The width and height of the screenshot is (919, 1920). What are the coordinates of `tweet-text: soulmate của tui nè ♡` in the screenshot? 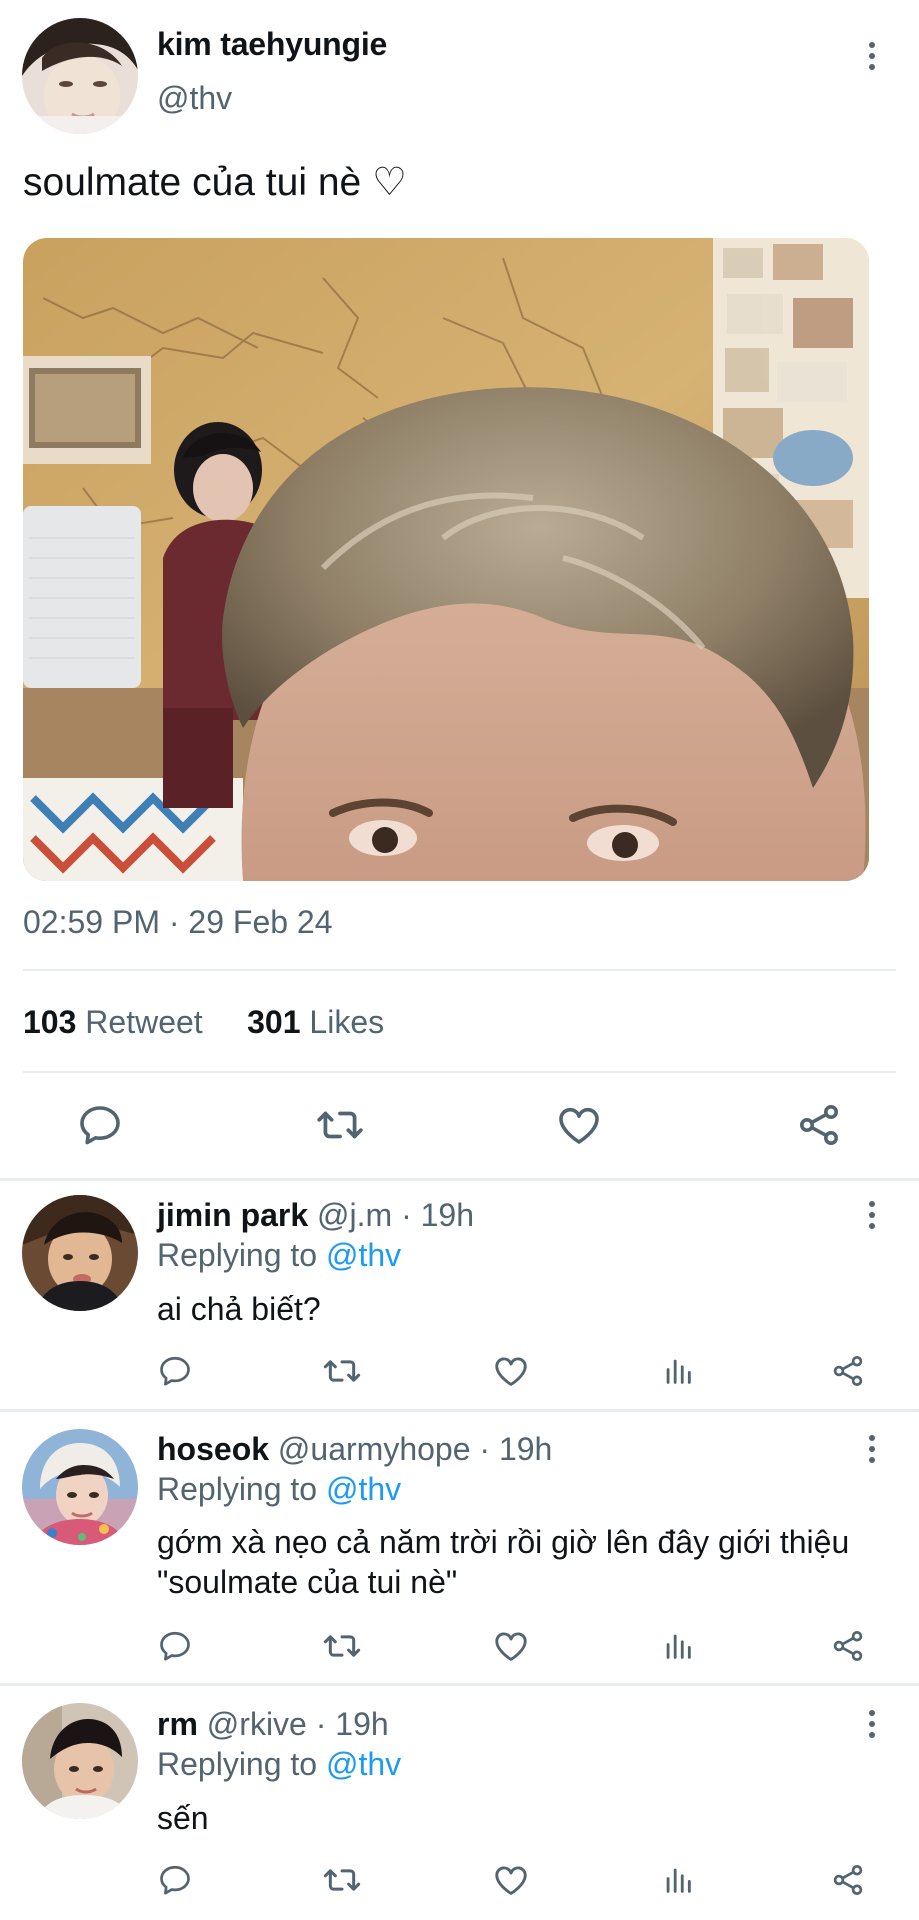 It's located at (215, 182).